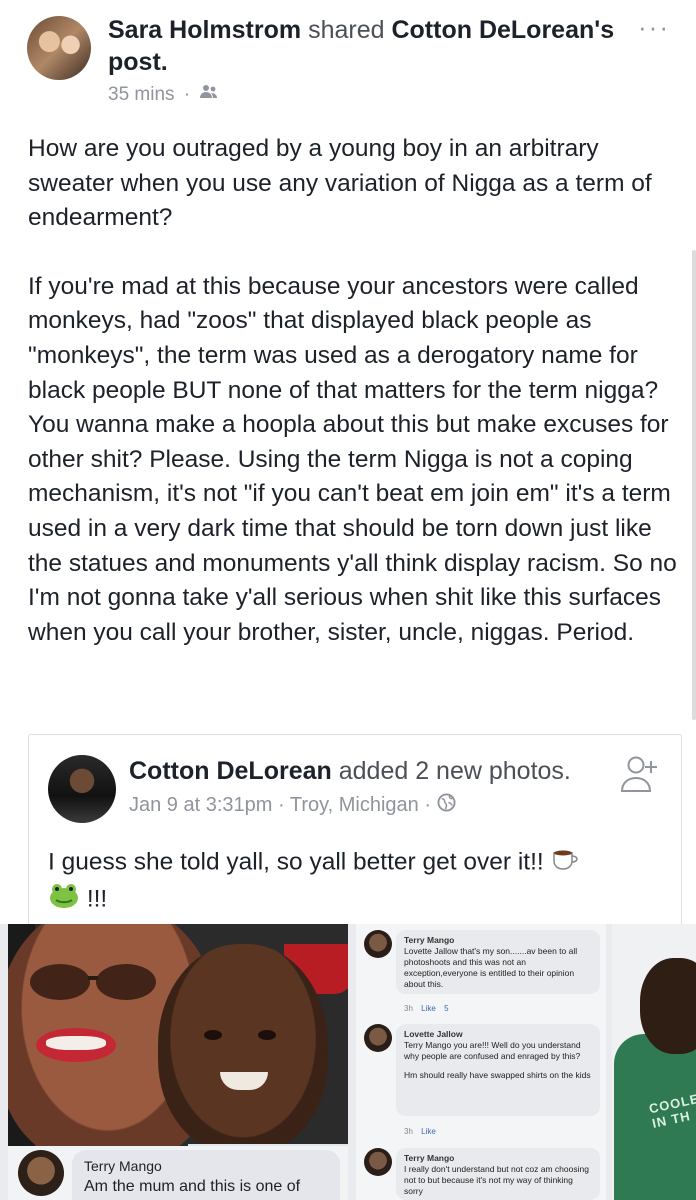  I want to click on comment-actions: 3h Like, so click(420, 1131).